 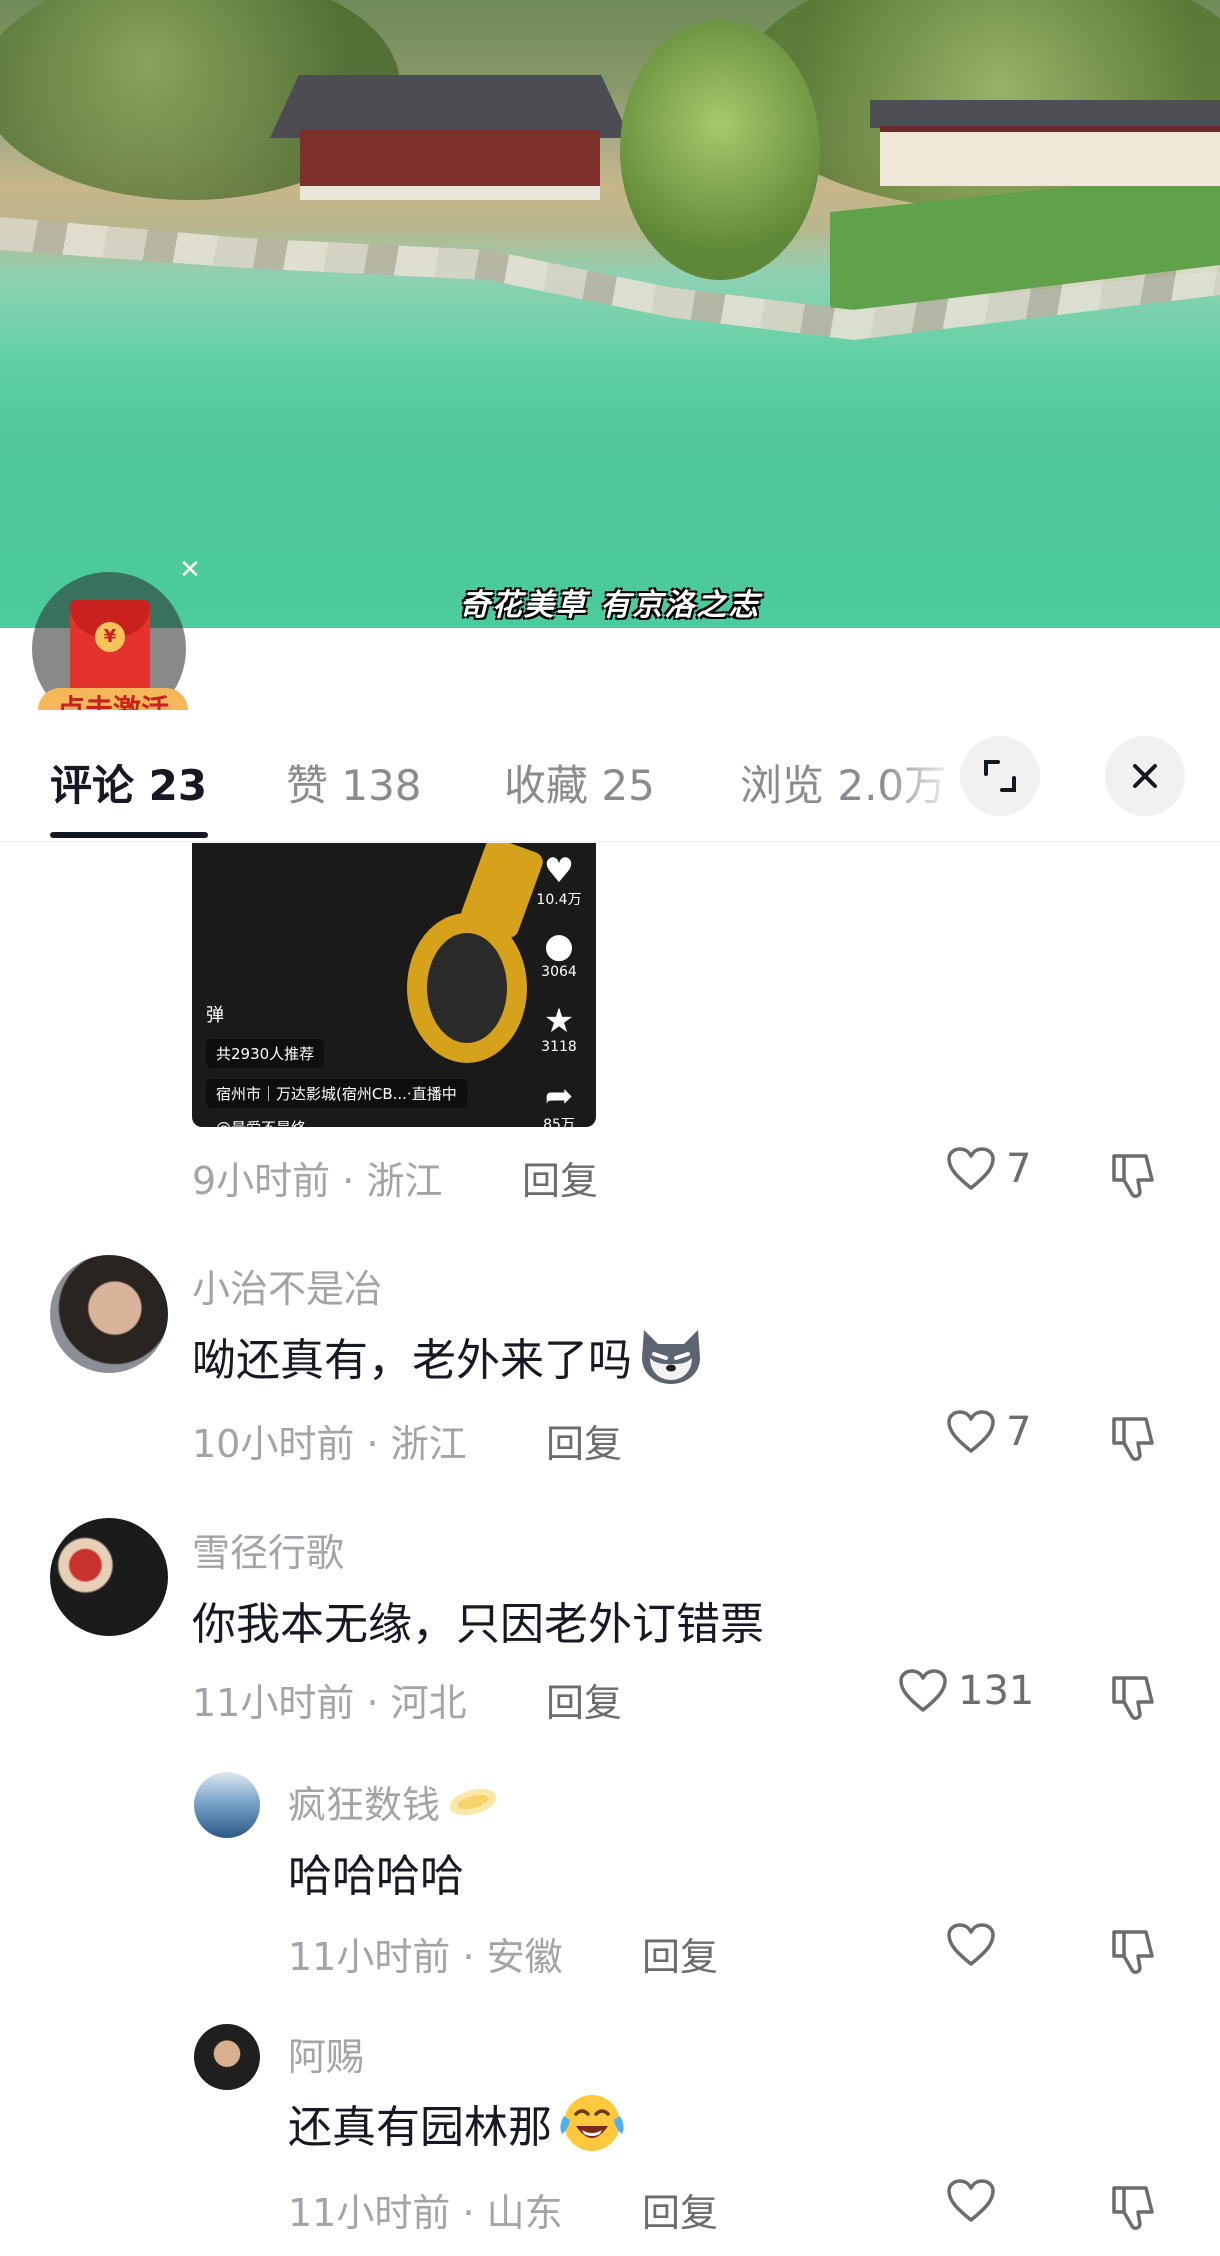 What do you see at coordinates (592, 2123) in the screenshot?
I see `tears-of-joy-emoji-icon` at bounding box center [592, 2123].